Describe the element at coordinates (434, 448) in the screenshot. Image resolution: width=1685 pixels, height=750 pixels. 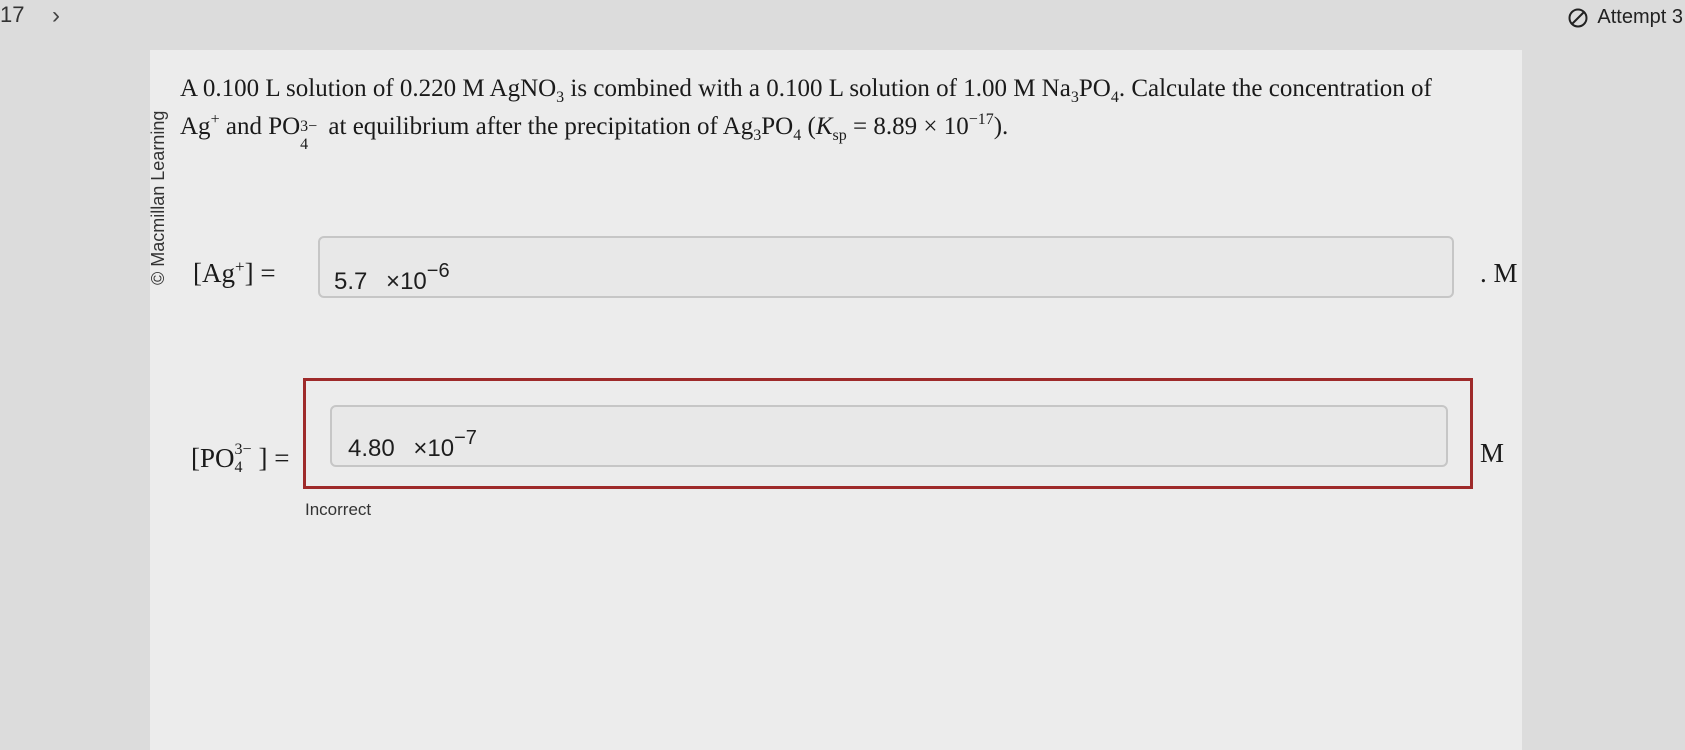
I see `po4-value-times: ×10` at that location.